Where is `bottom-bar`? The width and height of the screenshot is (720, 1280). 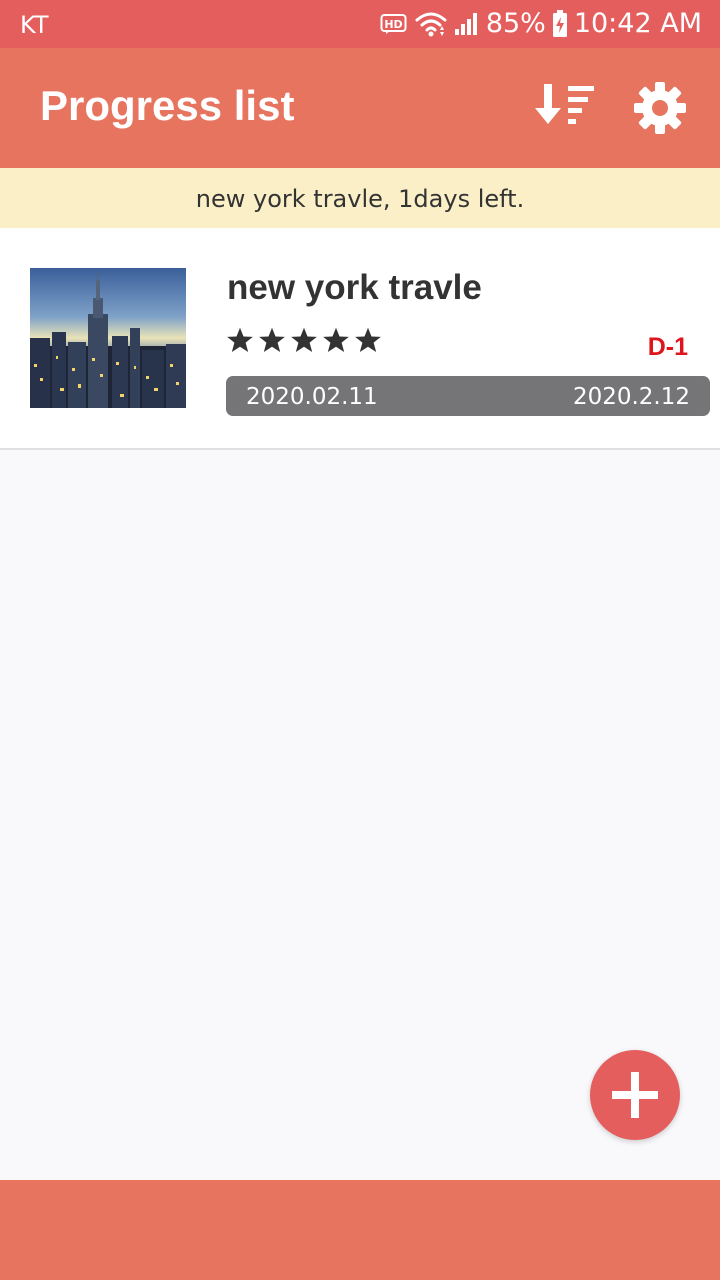 bottom-bar is located at coordinates (360, 1230).